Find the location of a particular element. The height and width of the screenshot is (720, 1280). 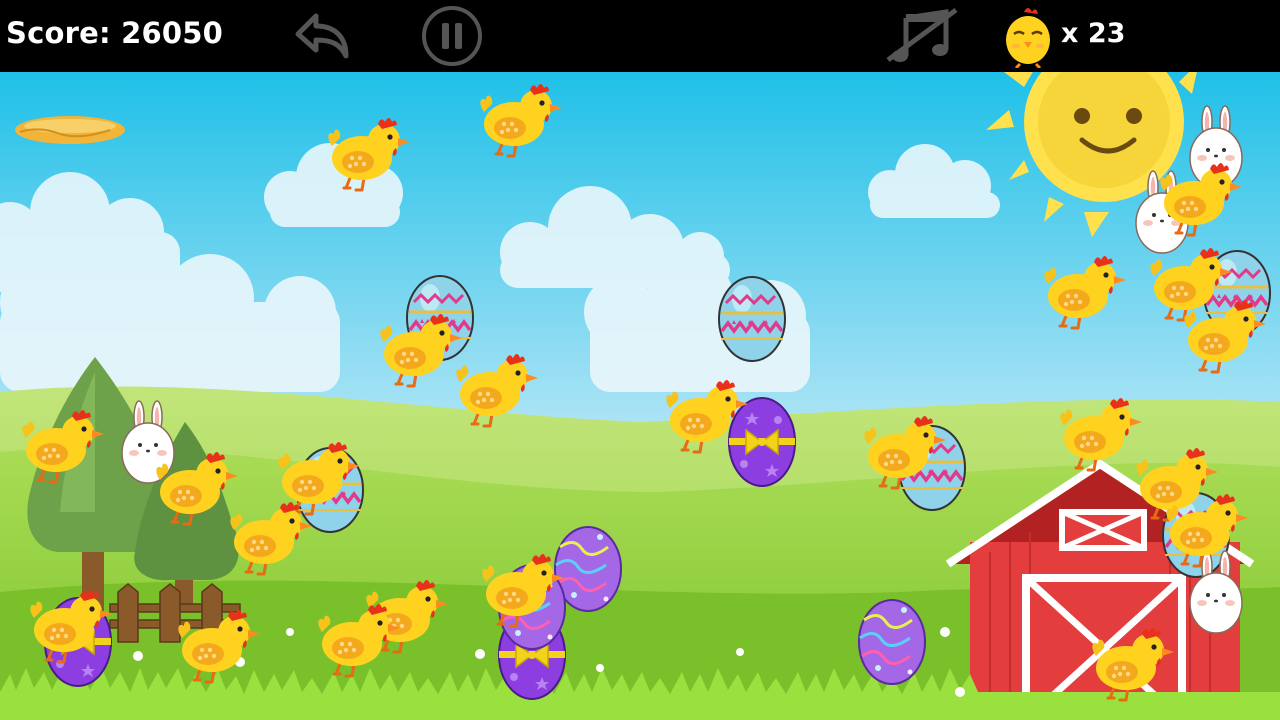

music-muted-icon is located at coordinates (924, 36).